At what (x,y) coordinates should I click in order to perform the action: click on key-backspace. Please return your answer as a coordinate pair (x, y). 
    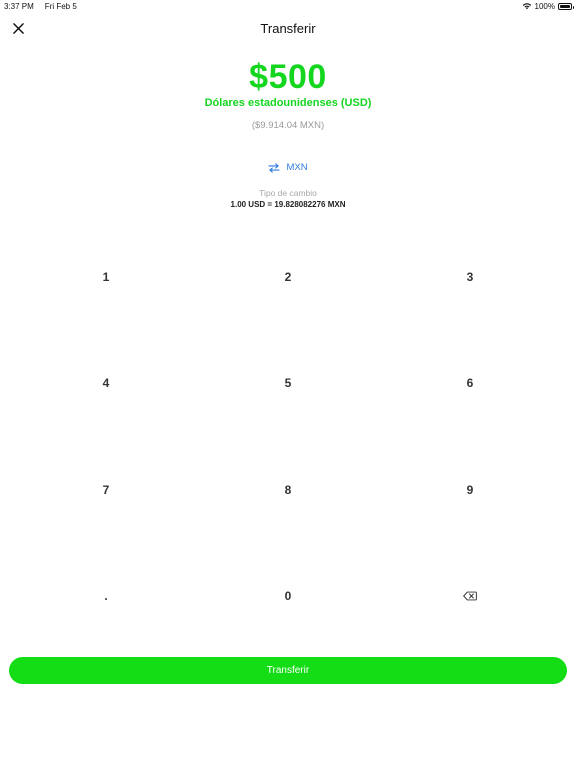
    Looking at the image, I should click on (470, 596).